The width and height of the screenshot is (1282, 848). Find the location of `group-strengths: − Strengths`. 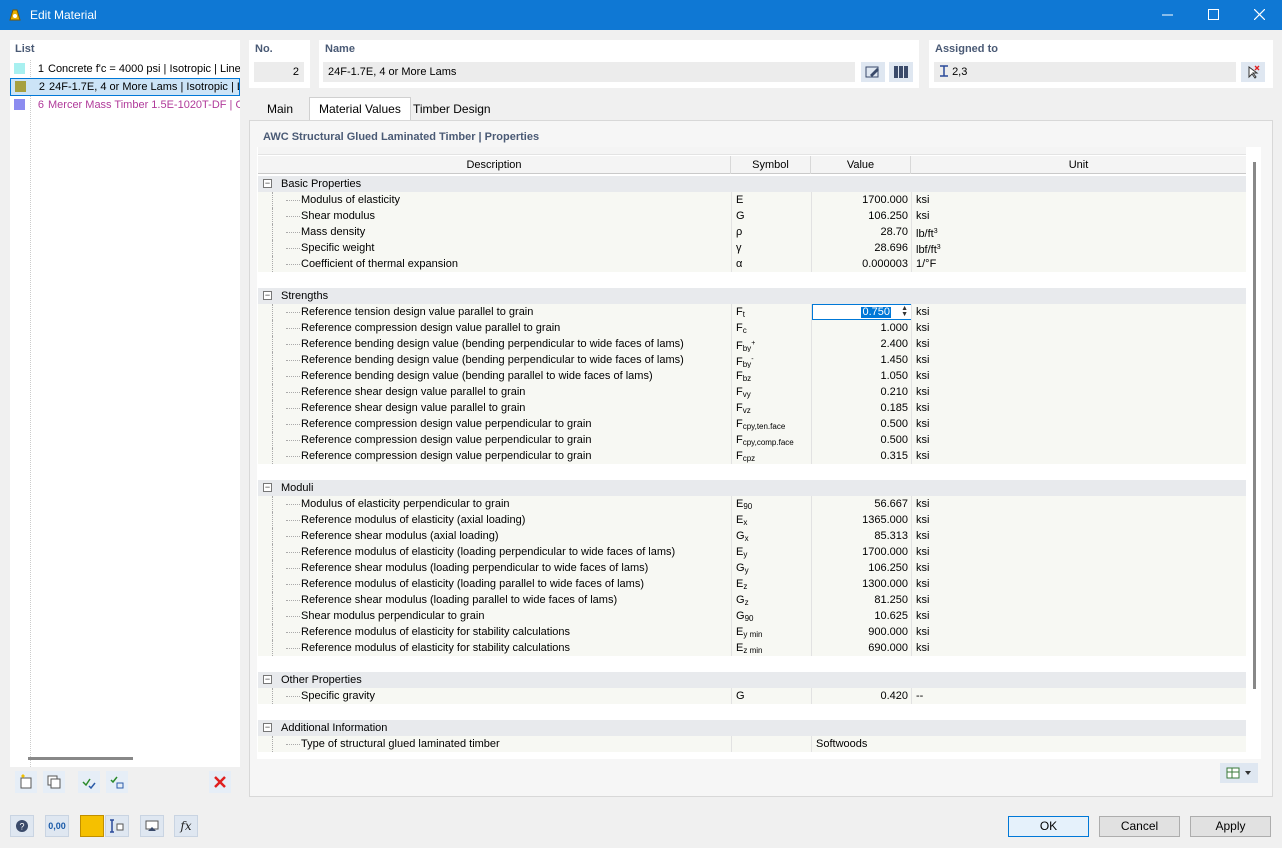

group-strengths: − Strengths is located at coordinates (752, 296).